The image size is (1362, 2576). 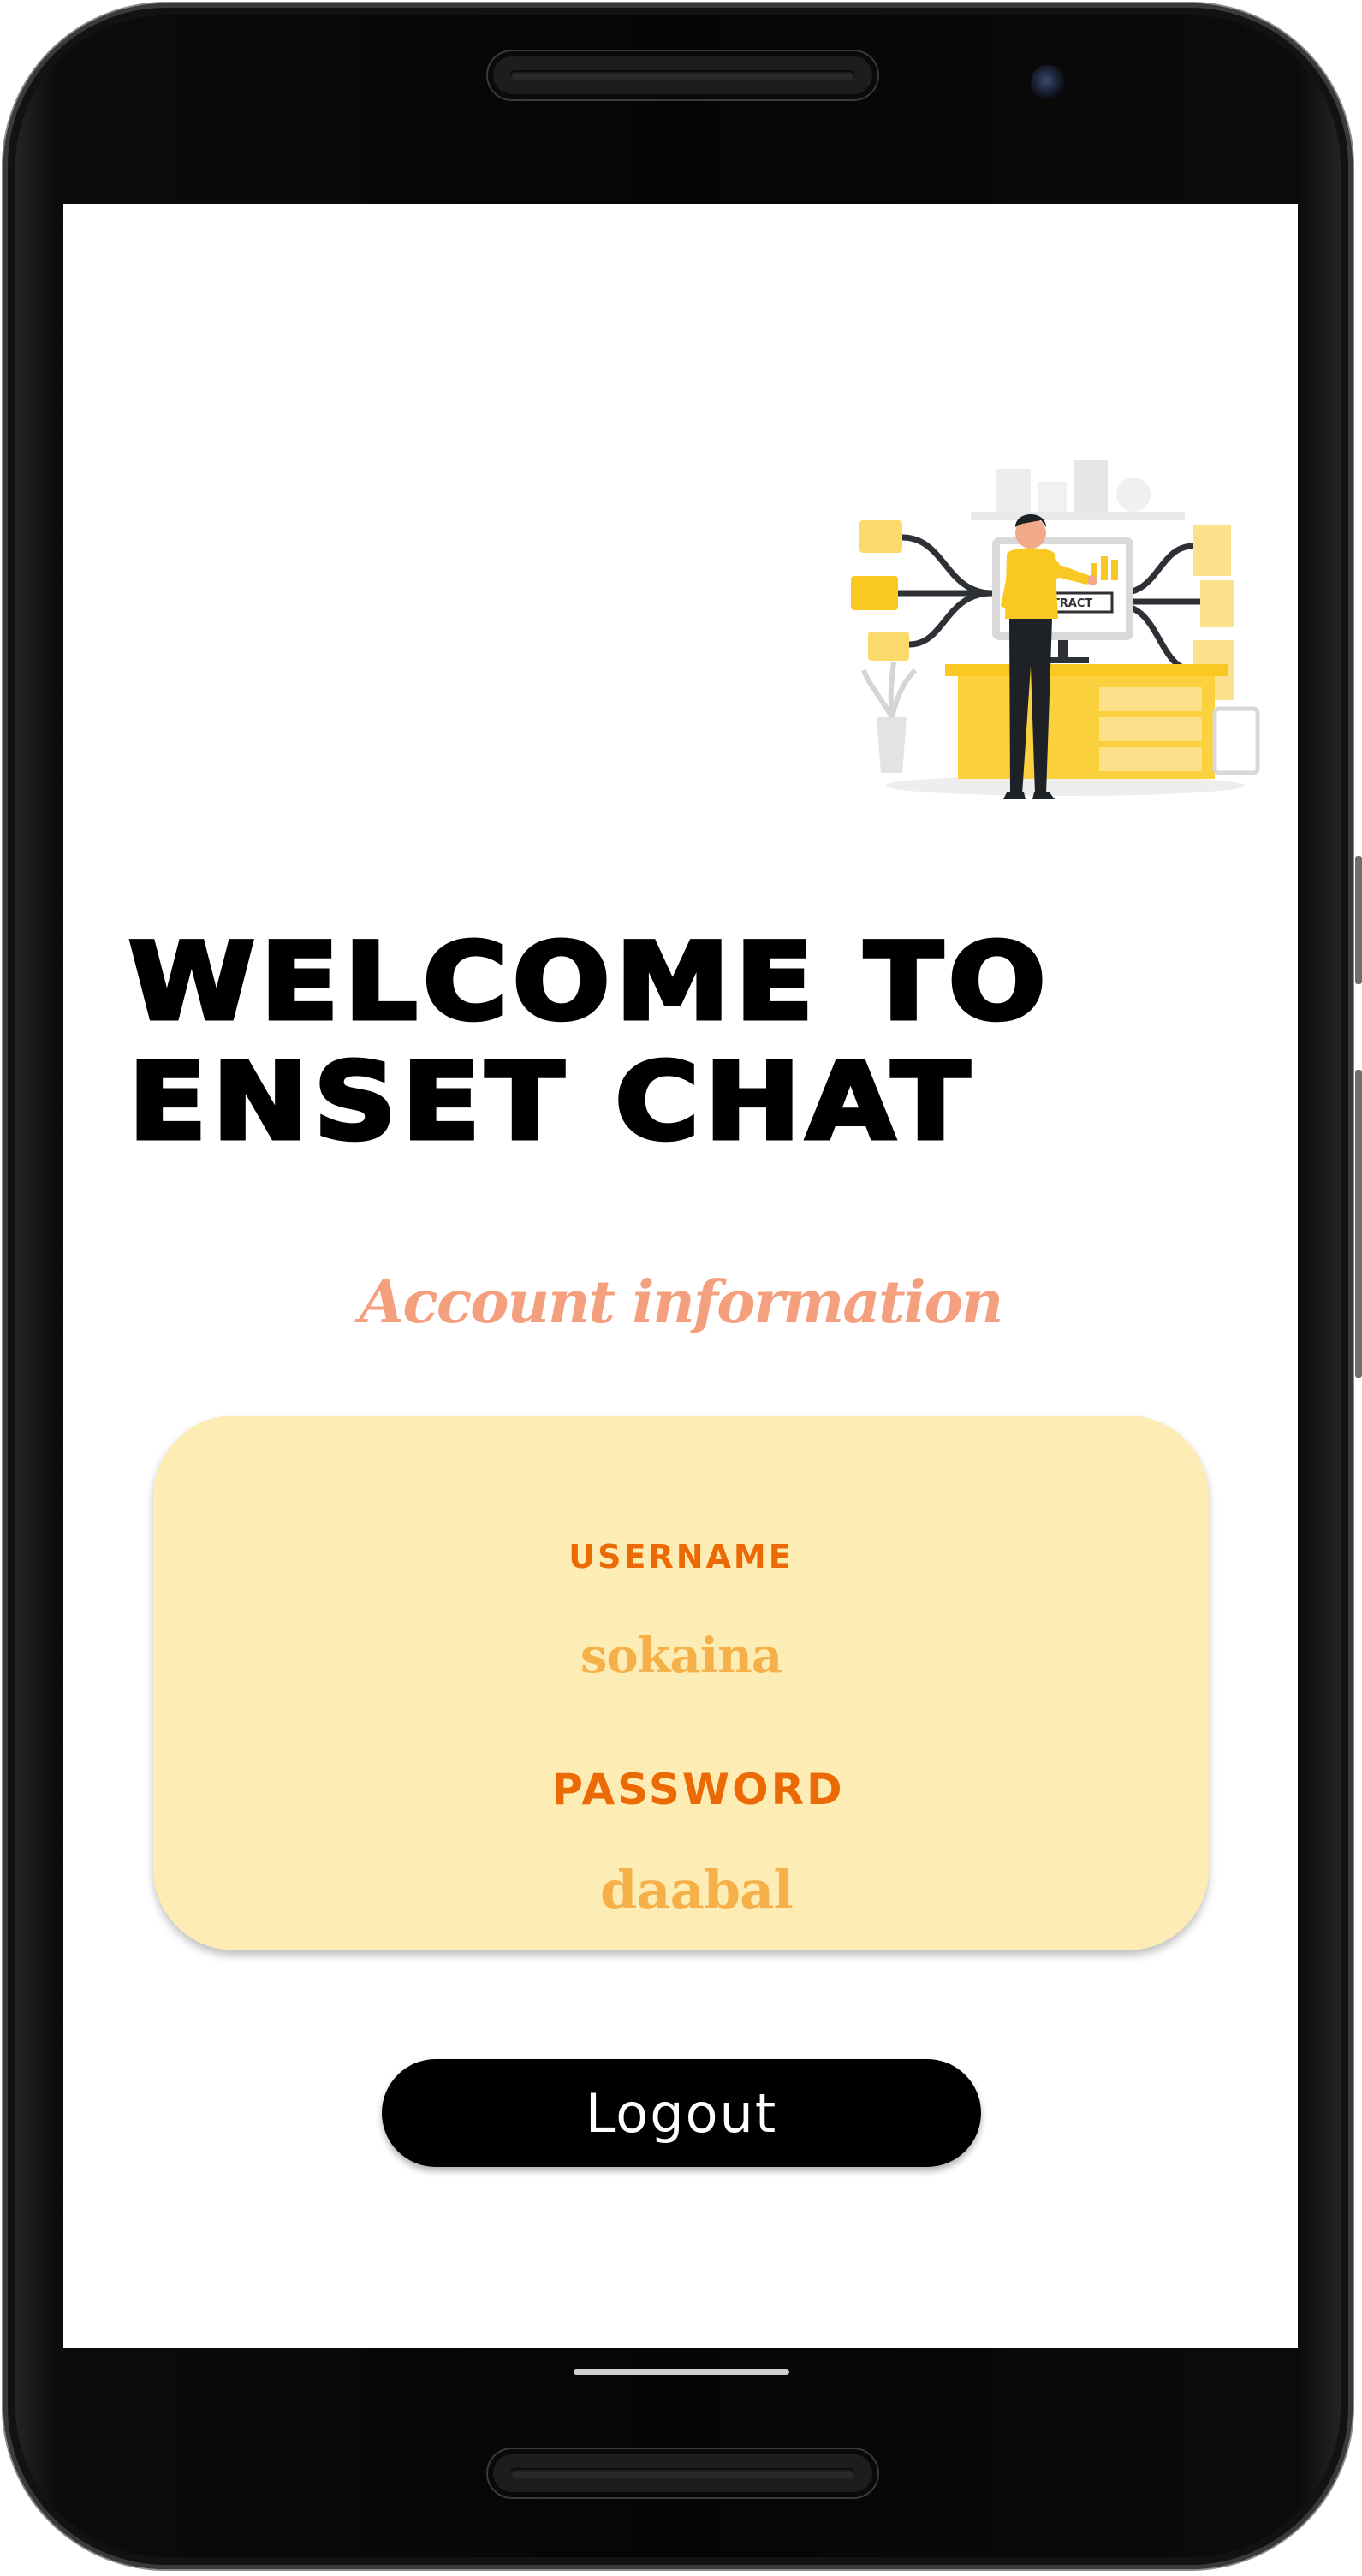 I want to click on volume-button, so click(x=1358, y=920).